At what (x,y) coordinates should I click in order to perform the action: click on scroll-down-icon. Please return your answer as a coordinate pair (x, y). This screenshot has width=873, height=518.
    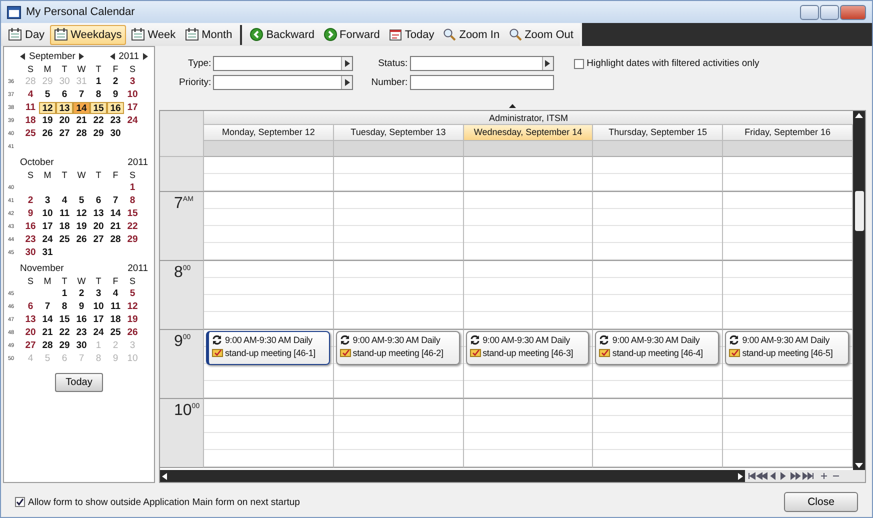
    Looking at the image, I should click on (859, 465).